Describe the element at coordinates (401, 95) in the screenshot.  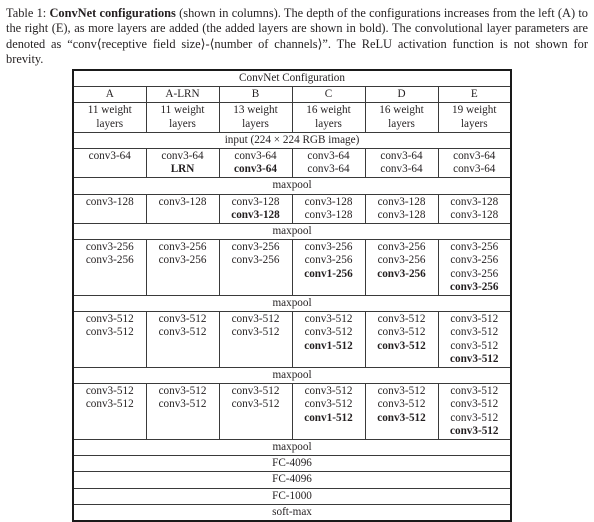
I see `column-header-d: D` at that location.